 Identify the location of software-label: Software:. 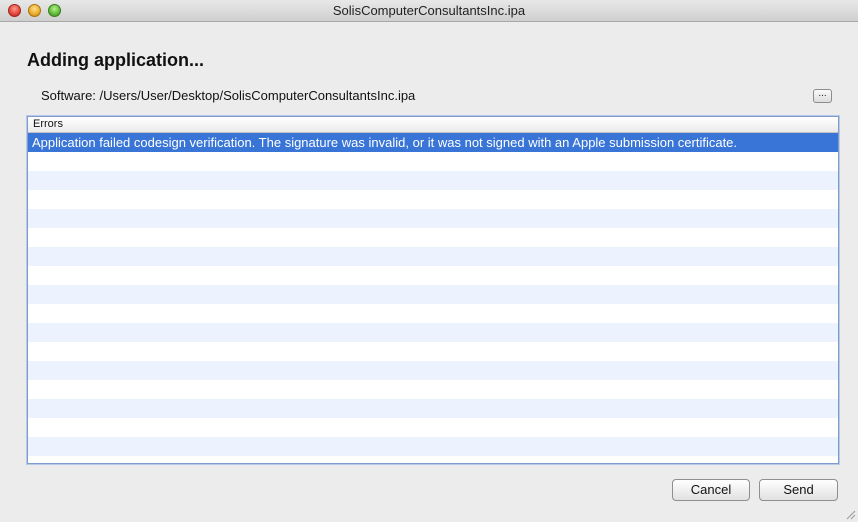
(68, 95).